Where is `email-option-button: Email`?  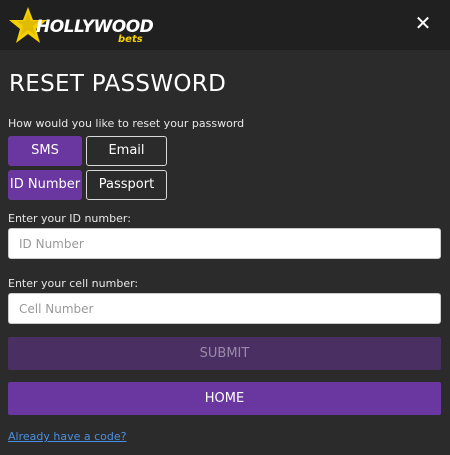 email-option-button: Email is located at coordinates (126, 151).